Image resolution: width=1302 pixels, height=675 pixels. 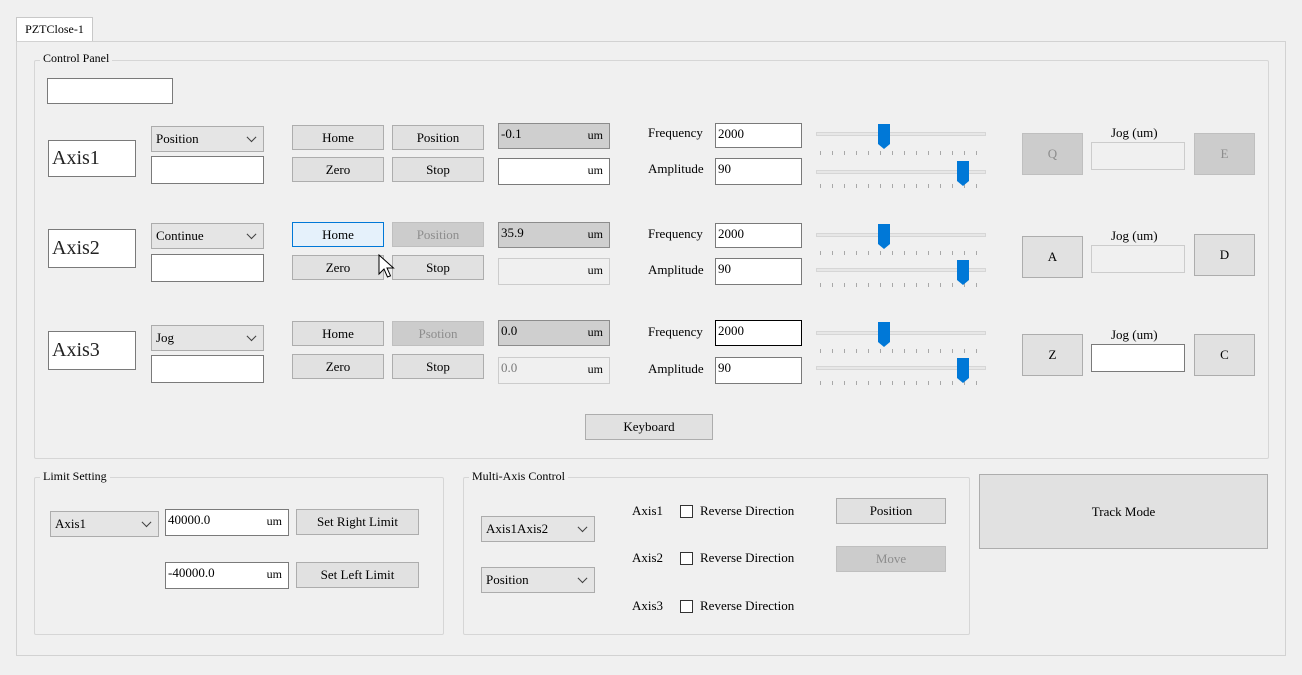 I want to click on axis2-reverse-checkbox, so click(x=686, y=558).